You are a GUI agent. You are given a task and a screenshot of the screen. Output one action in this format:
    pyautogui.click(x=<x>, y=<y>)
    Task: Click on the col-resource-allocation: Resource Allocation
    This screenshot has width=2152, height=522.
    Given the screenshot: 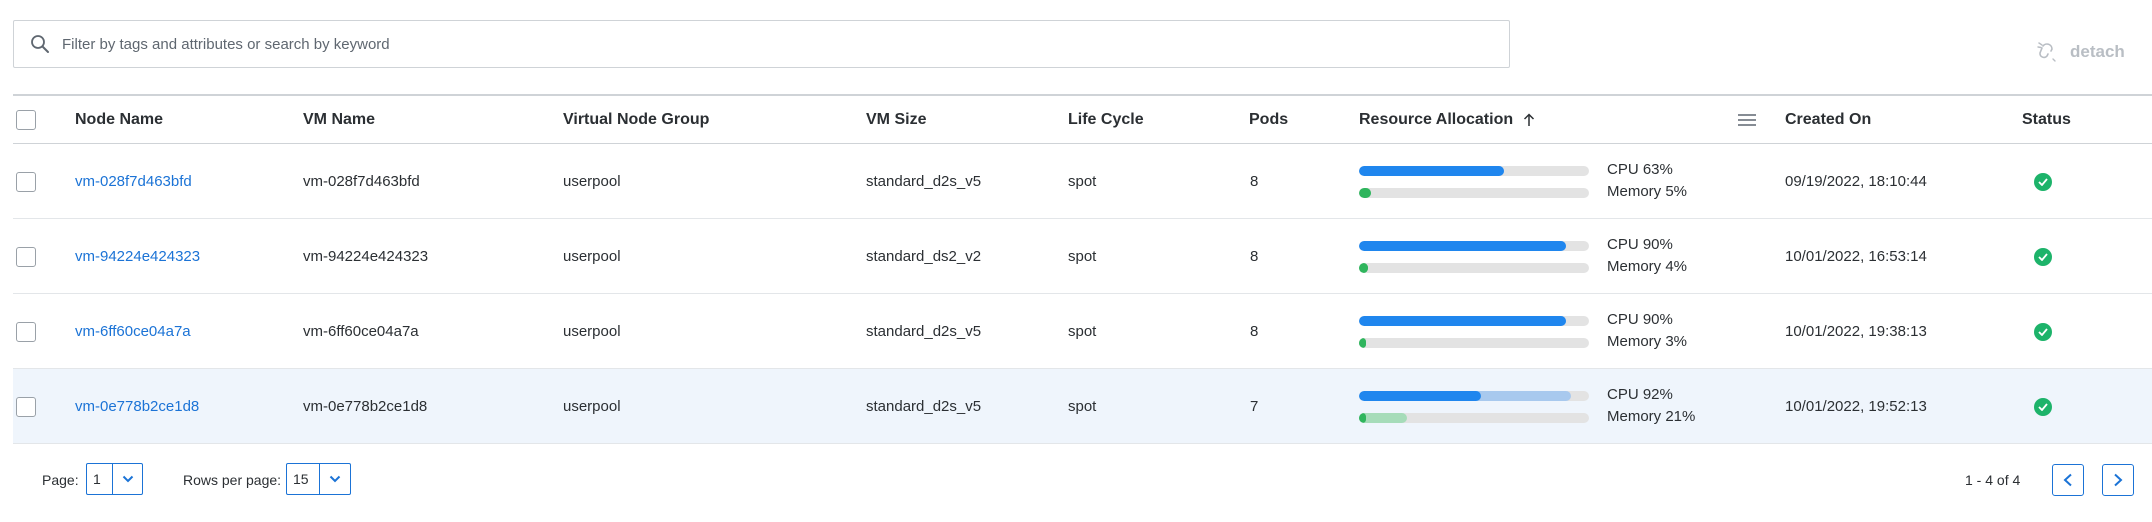 What is the action you would take?
    pyautogui.click(x=1447, y=120)
    